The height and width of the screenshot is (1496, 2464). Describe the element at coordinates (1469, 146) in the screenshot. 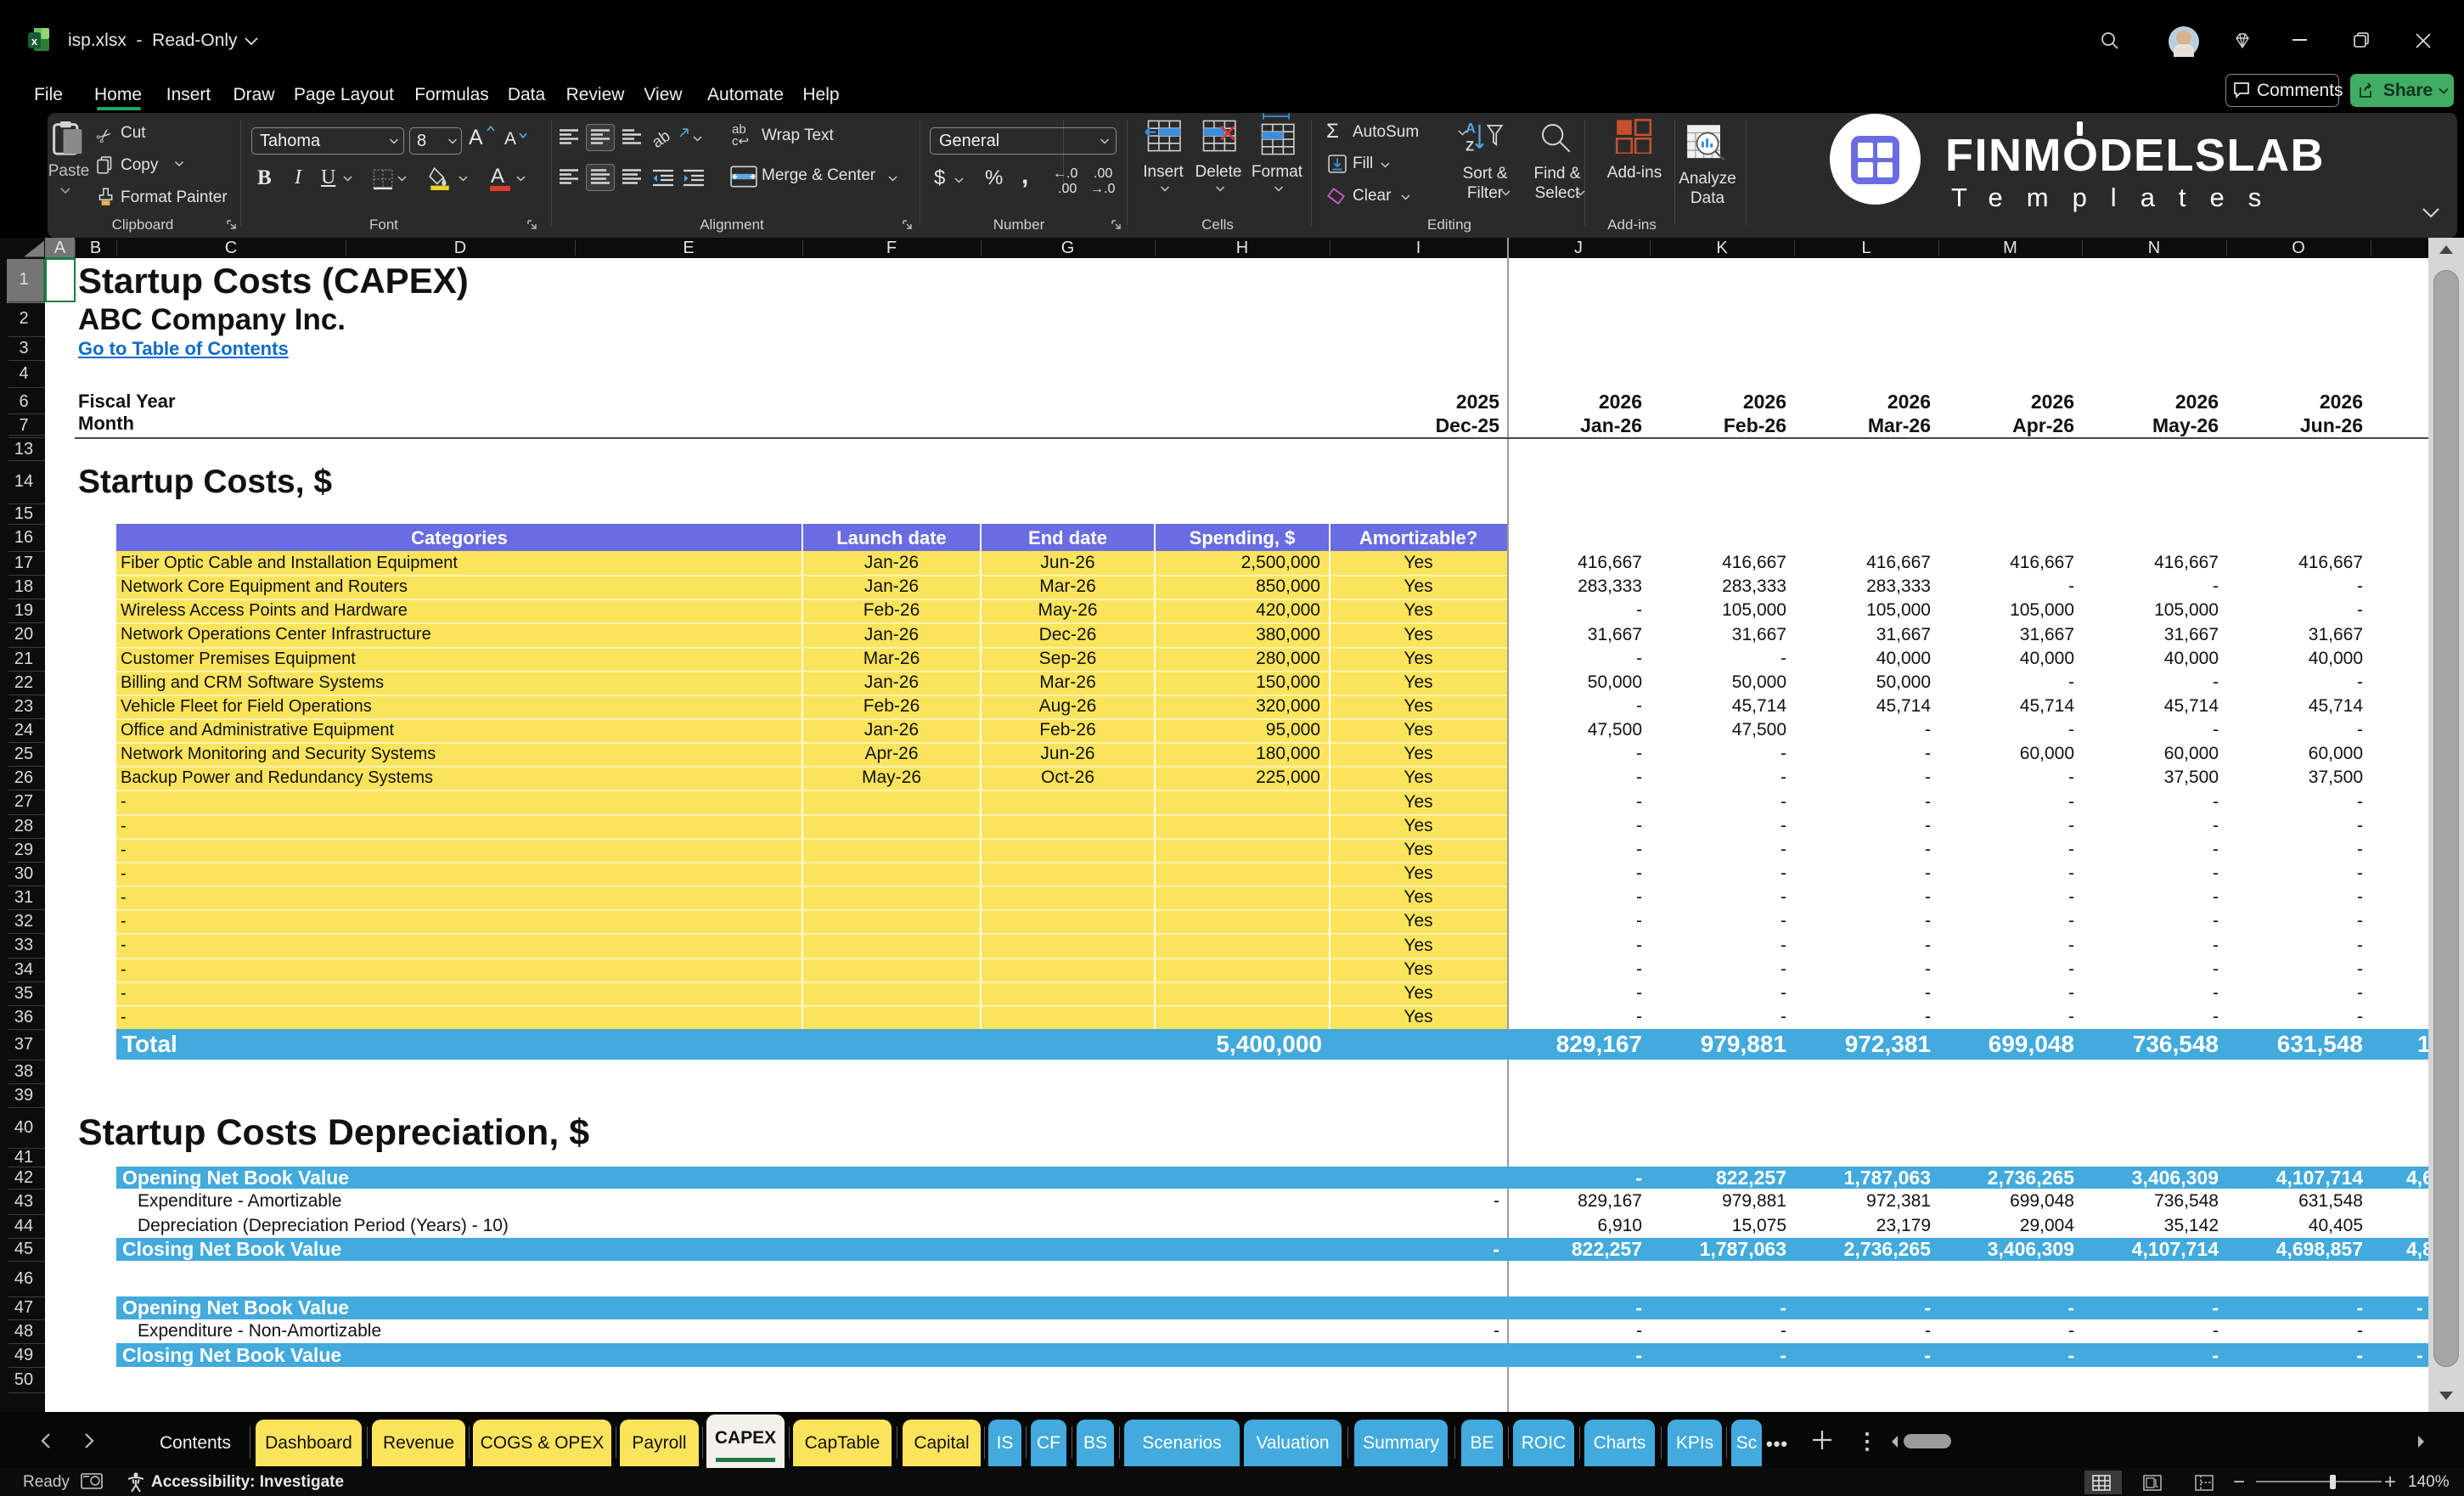

I see `svg-text: Z` at that location.